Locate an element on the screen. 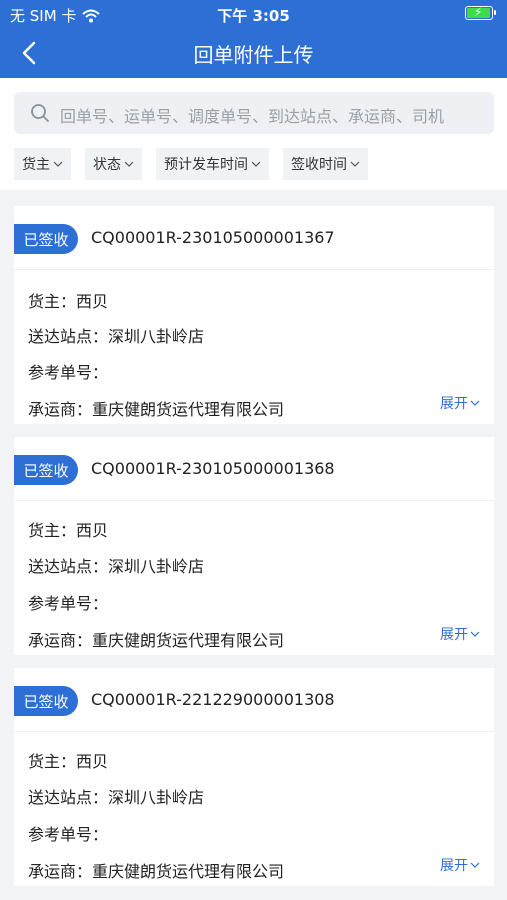  battery-icon: ⚡ is located at coordinates (480, 12).